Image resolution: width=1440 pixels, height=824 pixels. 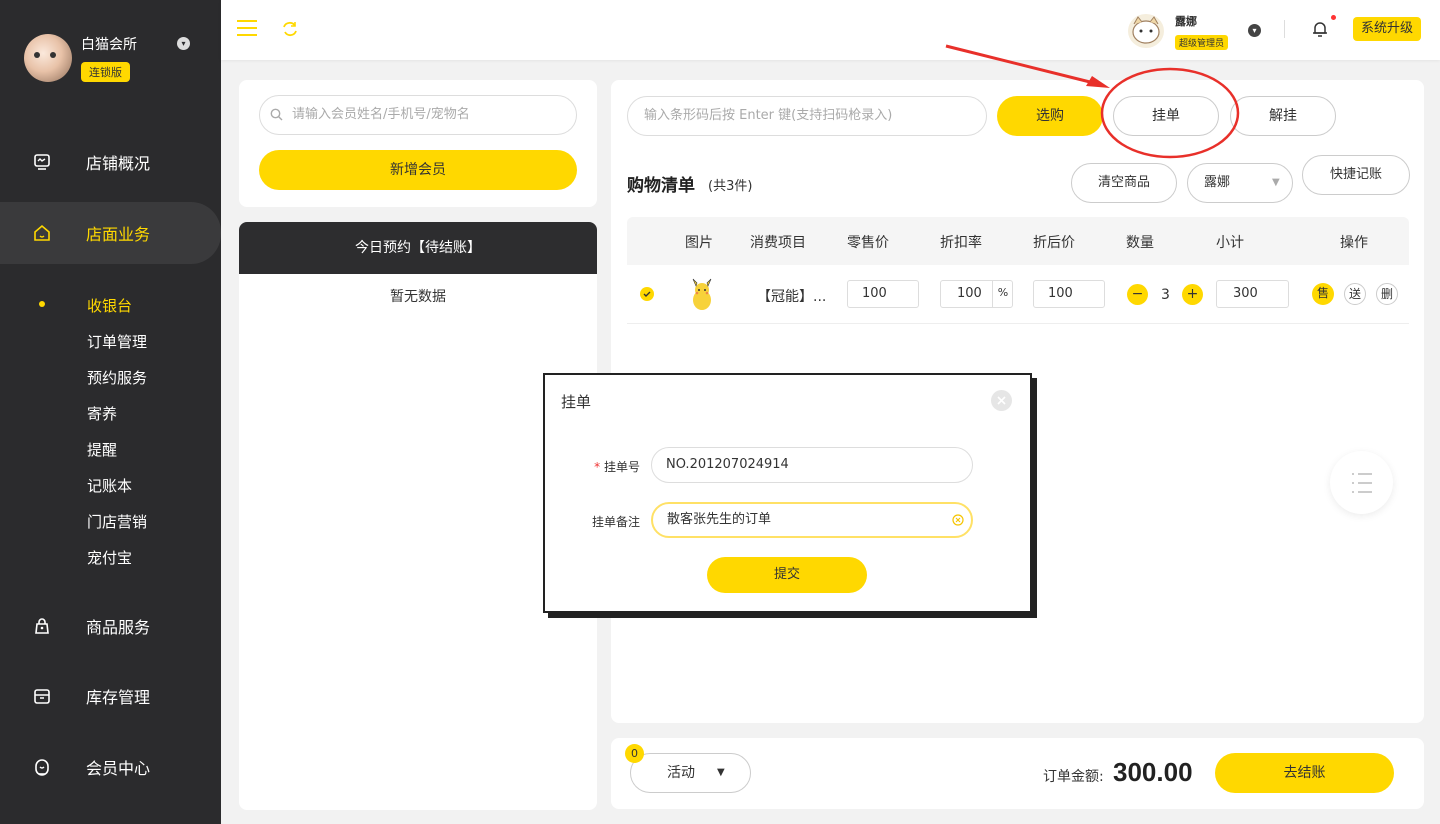 What do you see at coordinates (730, 186) in the screenshot?
I see `cart-count: (共3件)` at bounding box center [730, 186].